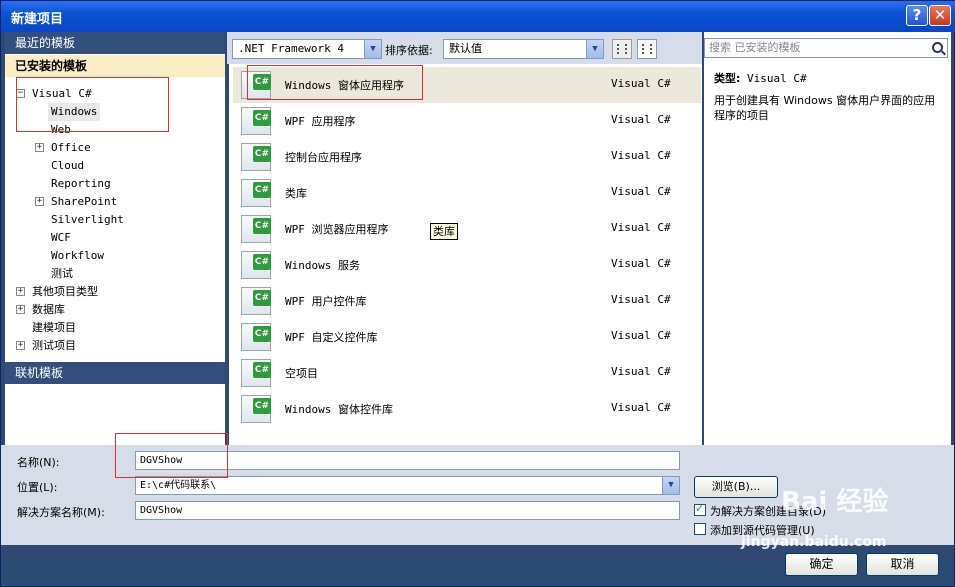  I want to click on cancel-button: 取消, so click(902, 564).